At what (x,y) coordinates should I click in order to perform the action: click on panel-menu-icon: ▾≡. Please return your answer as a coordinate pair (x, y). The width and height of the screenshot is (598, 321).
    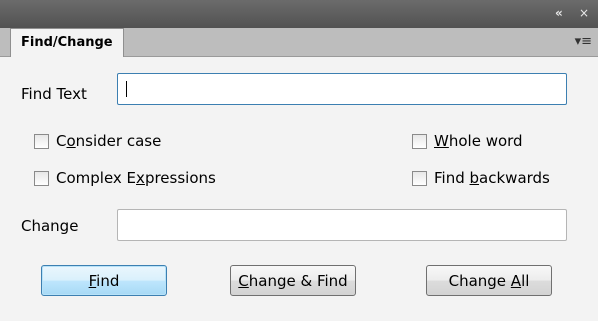
    Looking at the image, I should click on (583, 41).